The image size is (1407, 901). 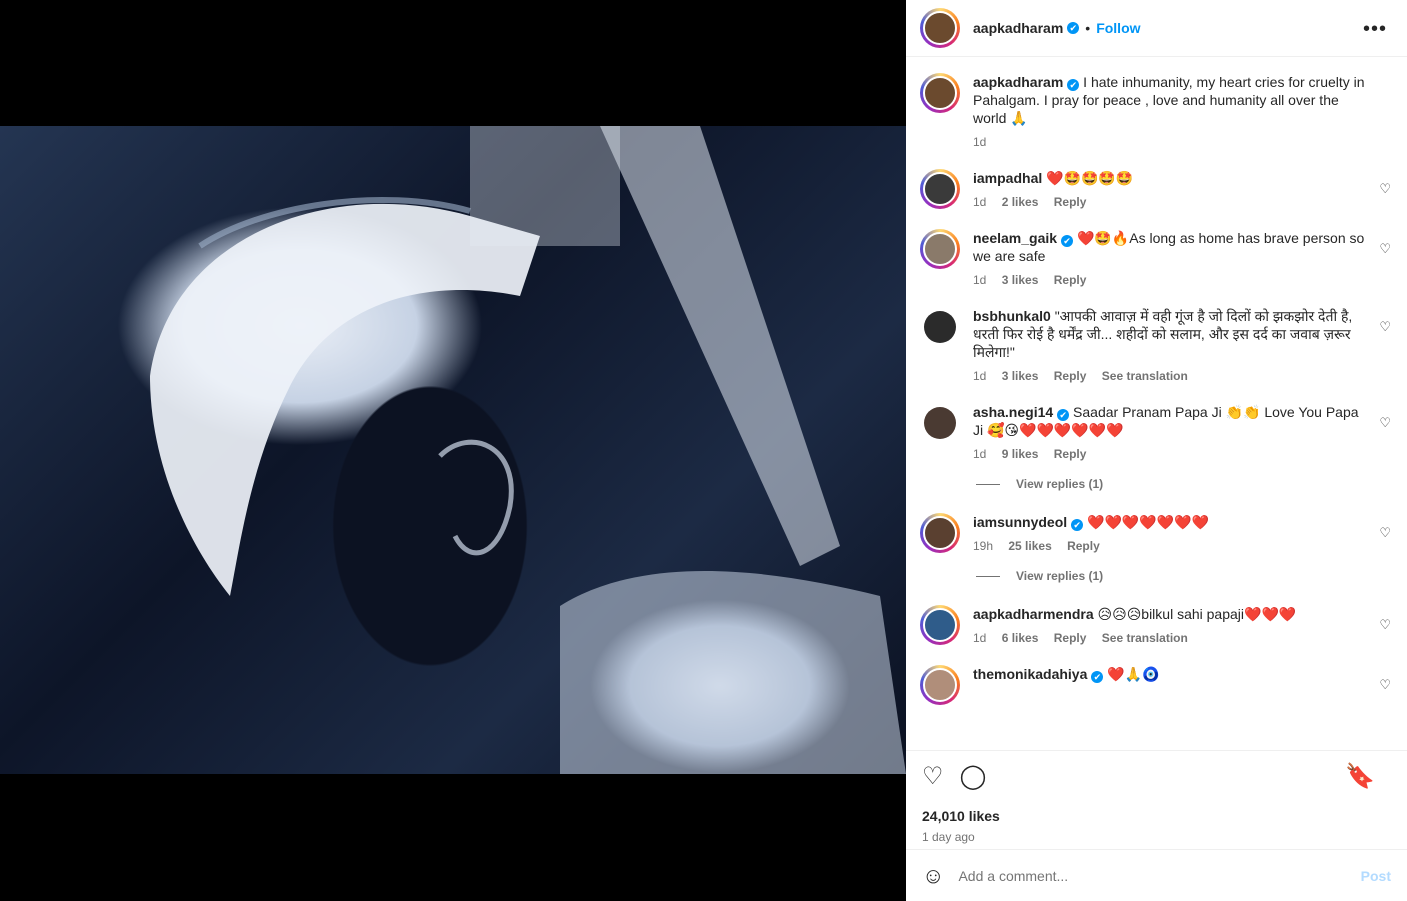 What do you see at coordinates (983, 546) in the screenshot?
I see `comment-time: 19h` at bounding box center [983, 546].